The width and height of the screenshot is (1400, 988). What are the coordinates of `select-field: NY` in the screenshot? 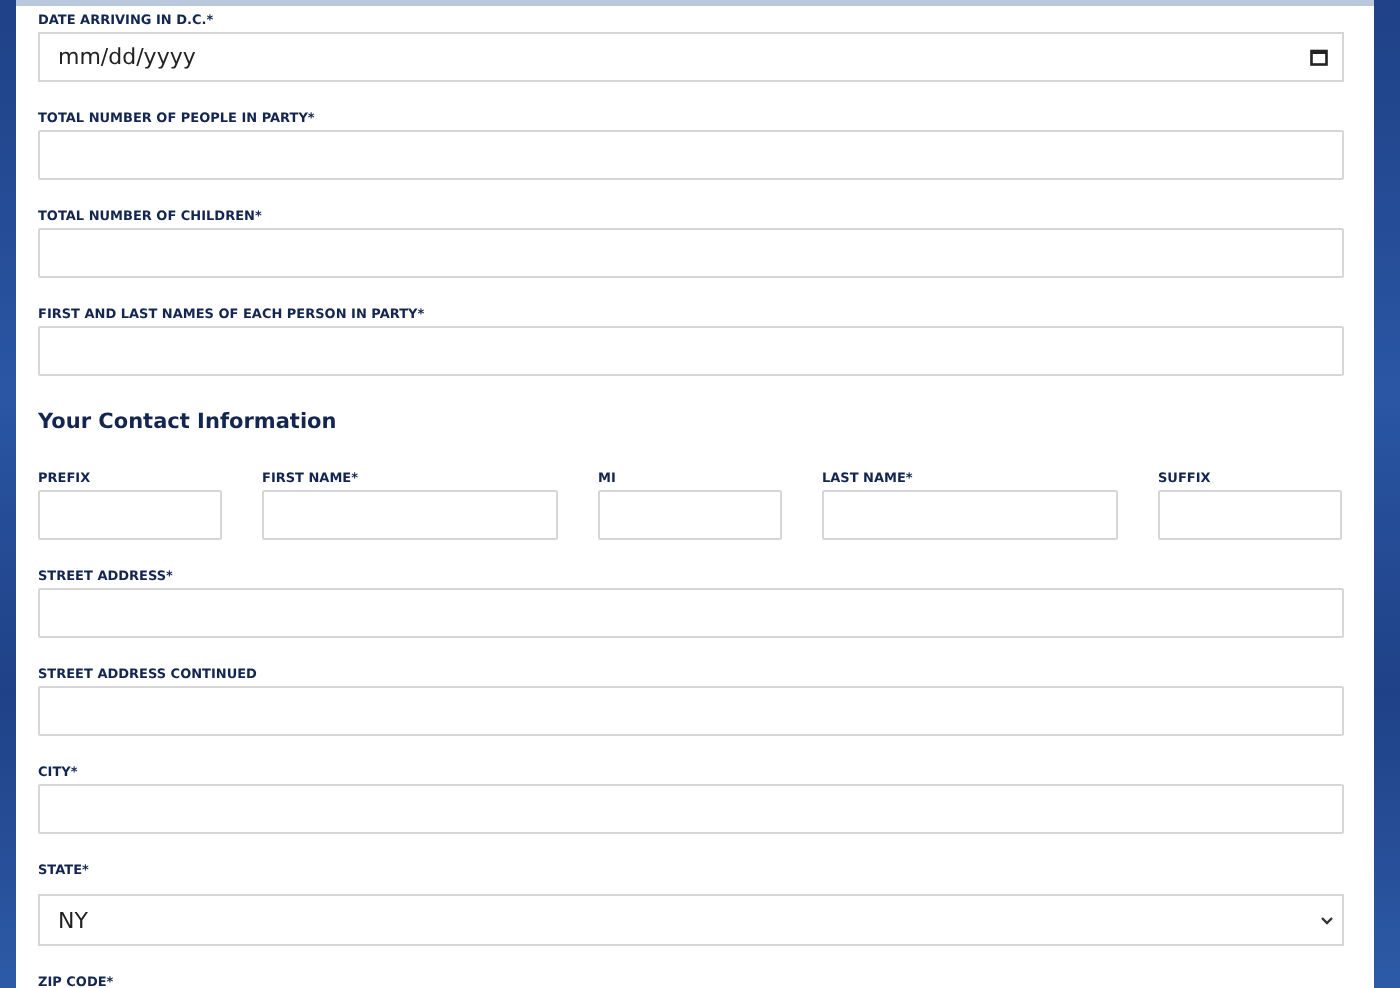 It's located at (691, 920).